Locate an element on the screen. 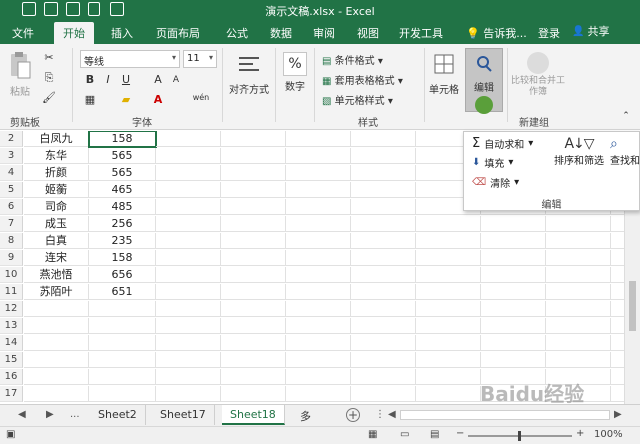  font-size-combo: 11 ▾ is located at coordinates (200, 59).